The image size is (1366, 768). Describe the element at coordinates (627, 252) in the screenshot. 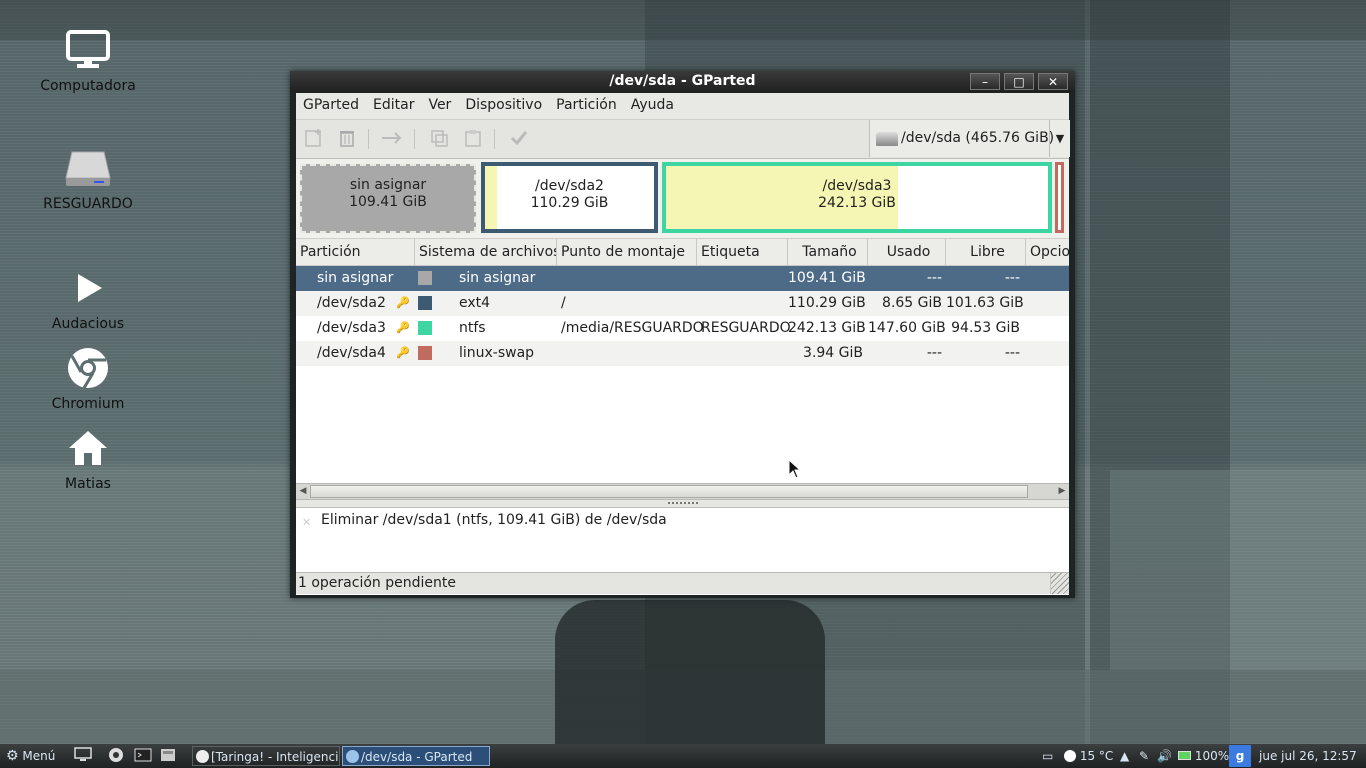

I see `column-header-punto: Punto de montaje` at that location.